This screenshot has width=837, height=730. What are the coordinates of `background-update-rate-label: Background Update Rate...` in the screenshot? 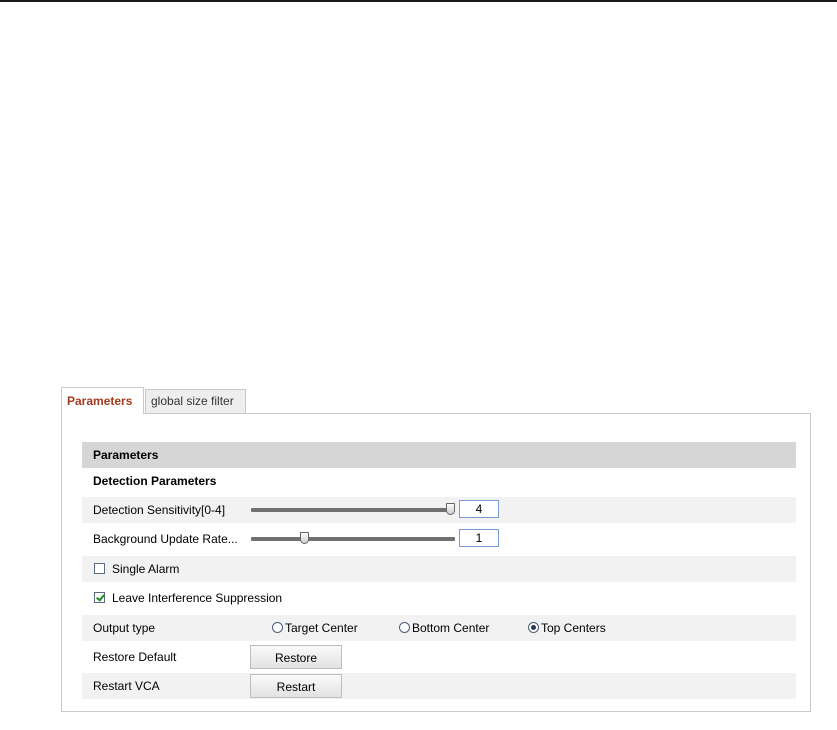 It's located at (165, 539).